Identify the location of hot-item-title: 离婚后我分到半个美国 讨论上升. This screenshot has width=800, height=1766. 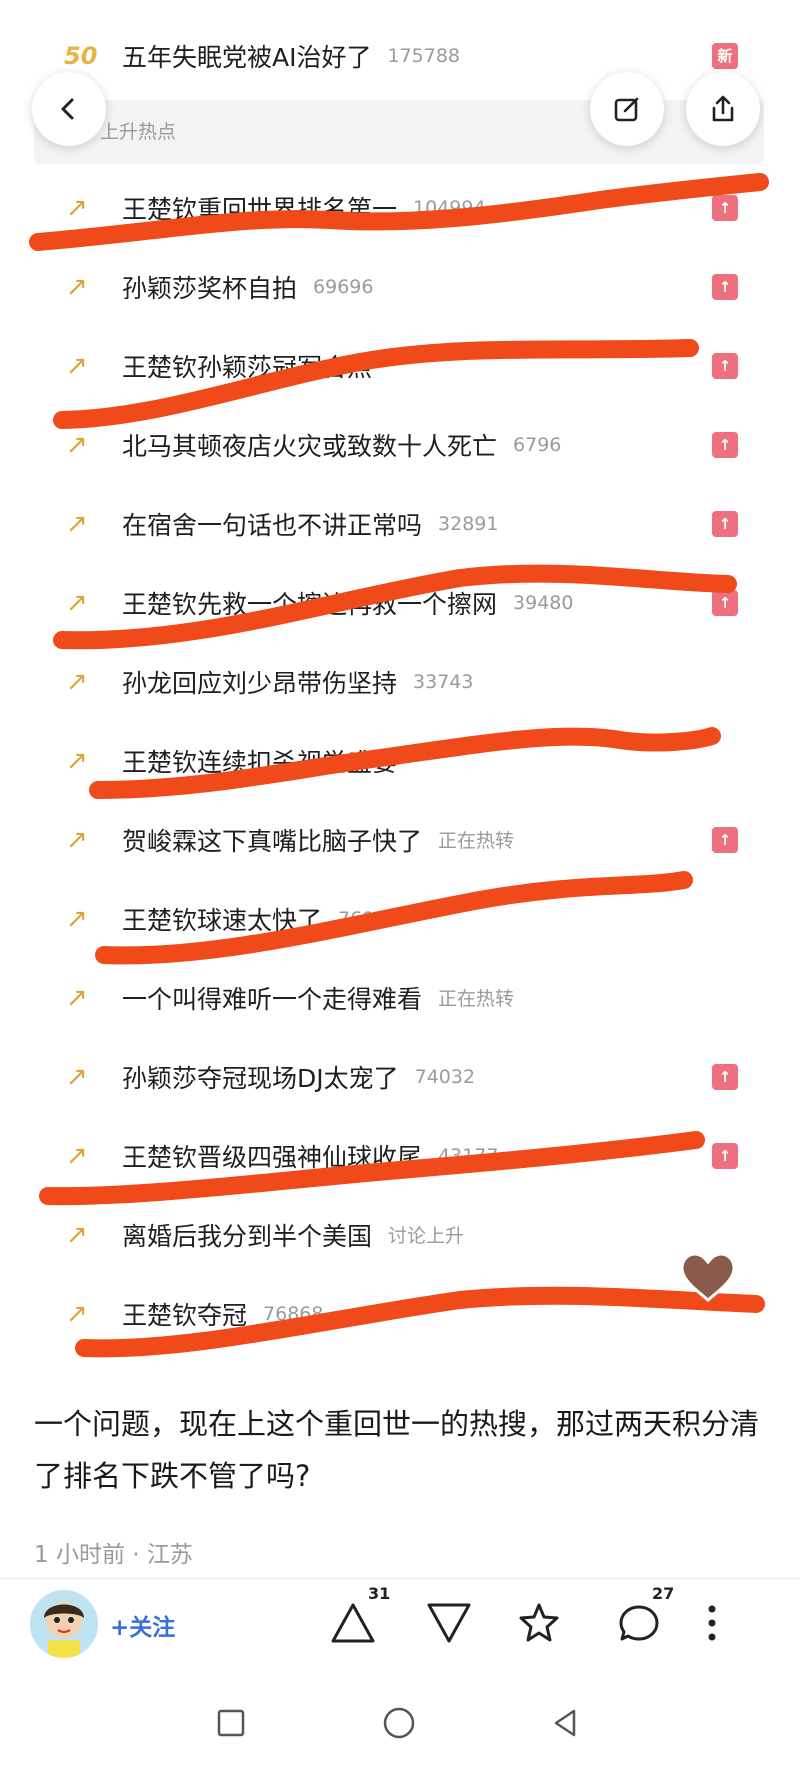
(293, 1234).